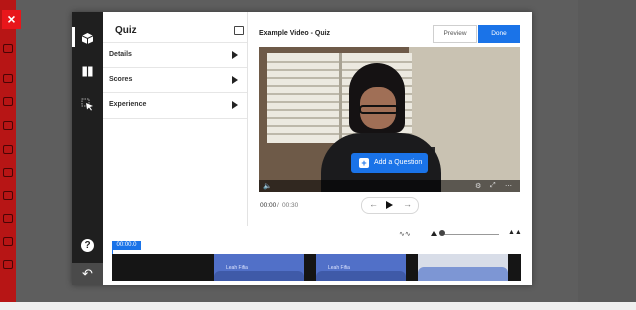  Describe the element at coordinates (499, 34) in the screenshot. I see `done-button: Done` at that location.